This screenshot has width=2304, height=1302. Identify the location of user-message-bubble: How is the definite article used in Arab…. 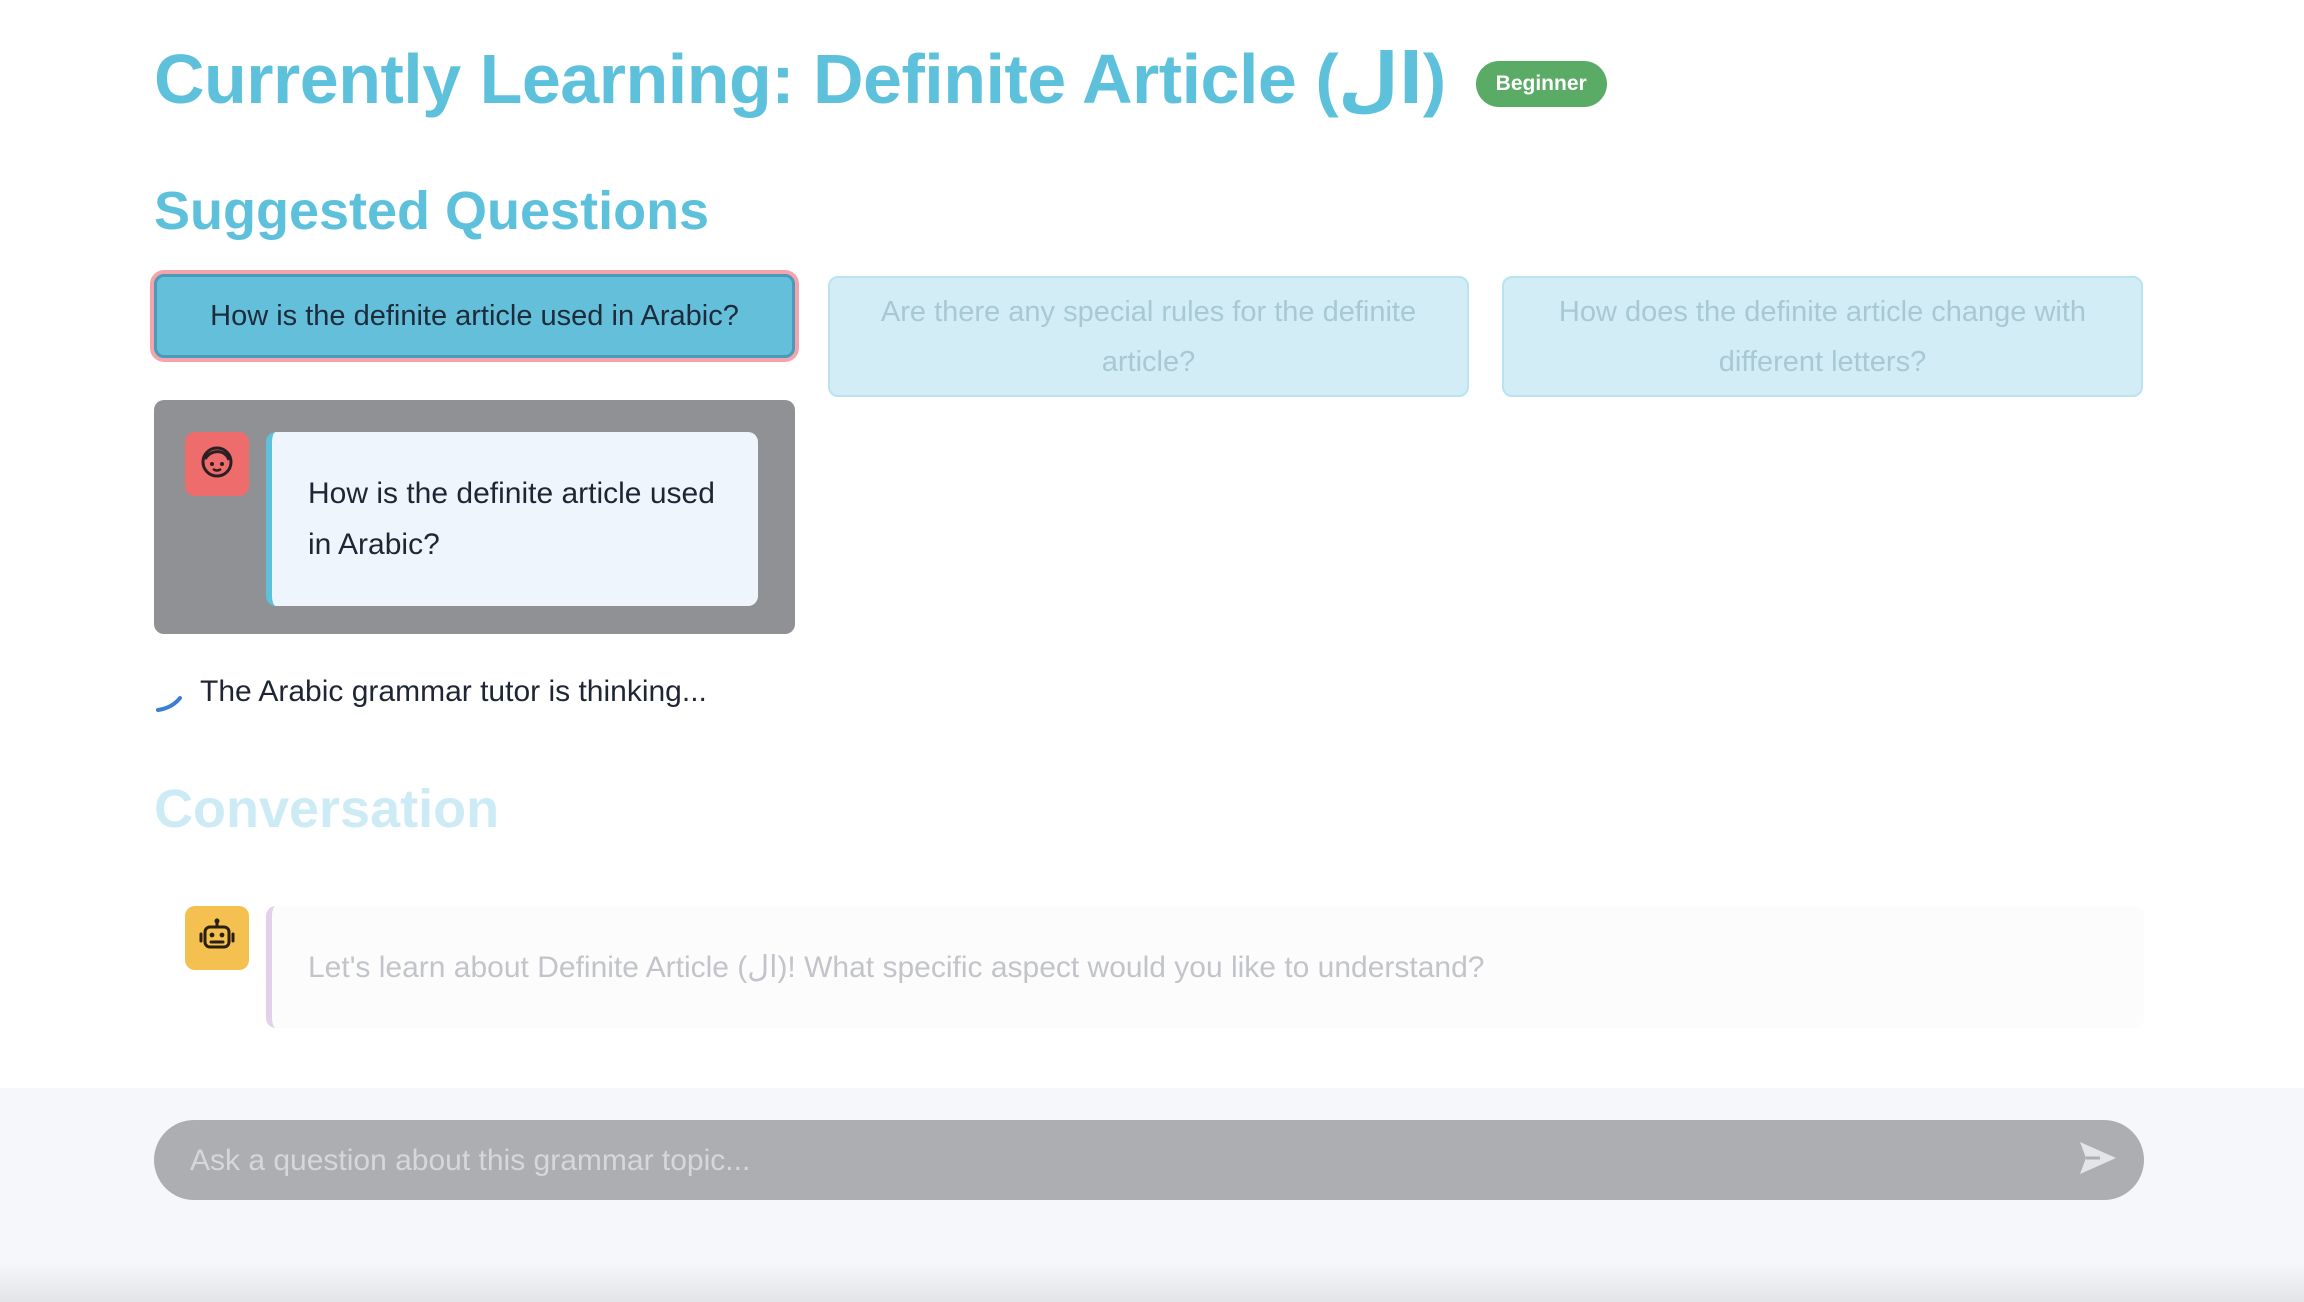
(512, 519).